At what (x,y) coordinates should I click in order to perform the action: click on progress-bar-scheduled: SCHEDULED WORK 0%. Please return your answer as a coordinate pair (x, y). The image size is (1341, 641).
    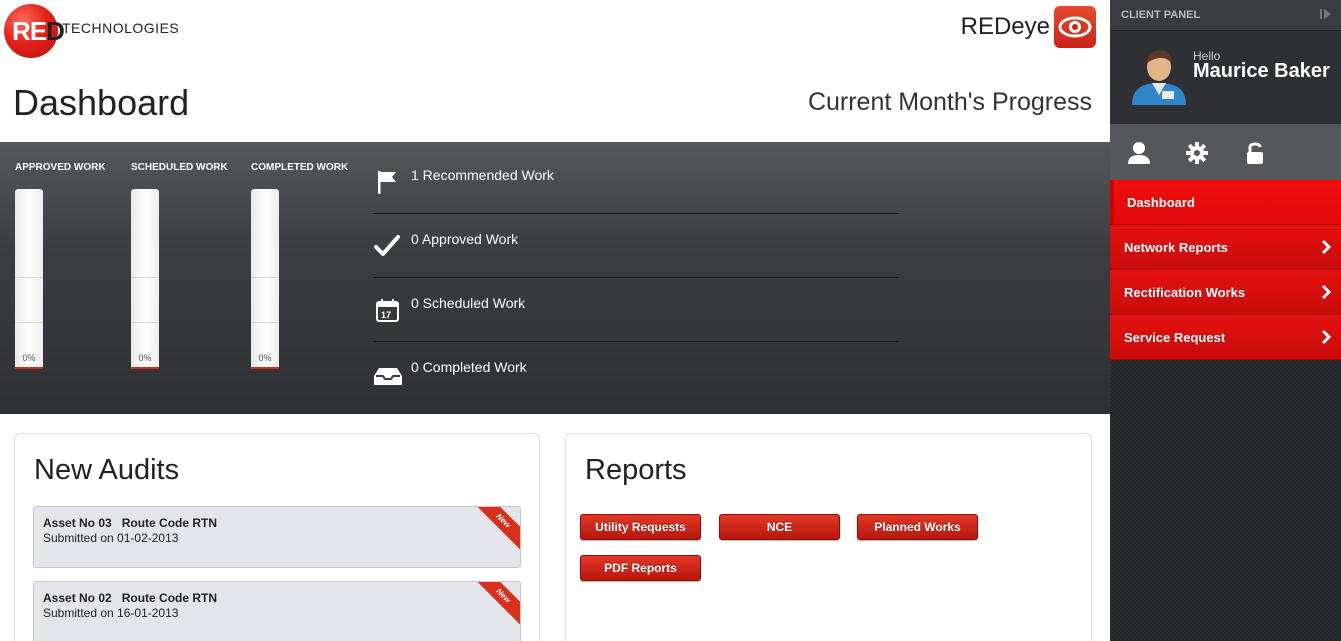
    Looking at the image, I should click on (181, 265).